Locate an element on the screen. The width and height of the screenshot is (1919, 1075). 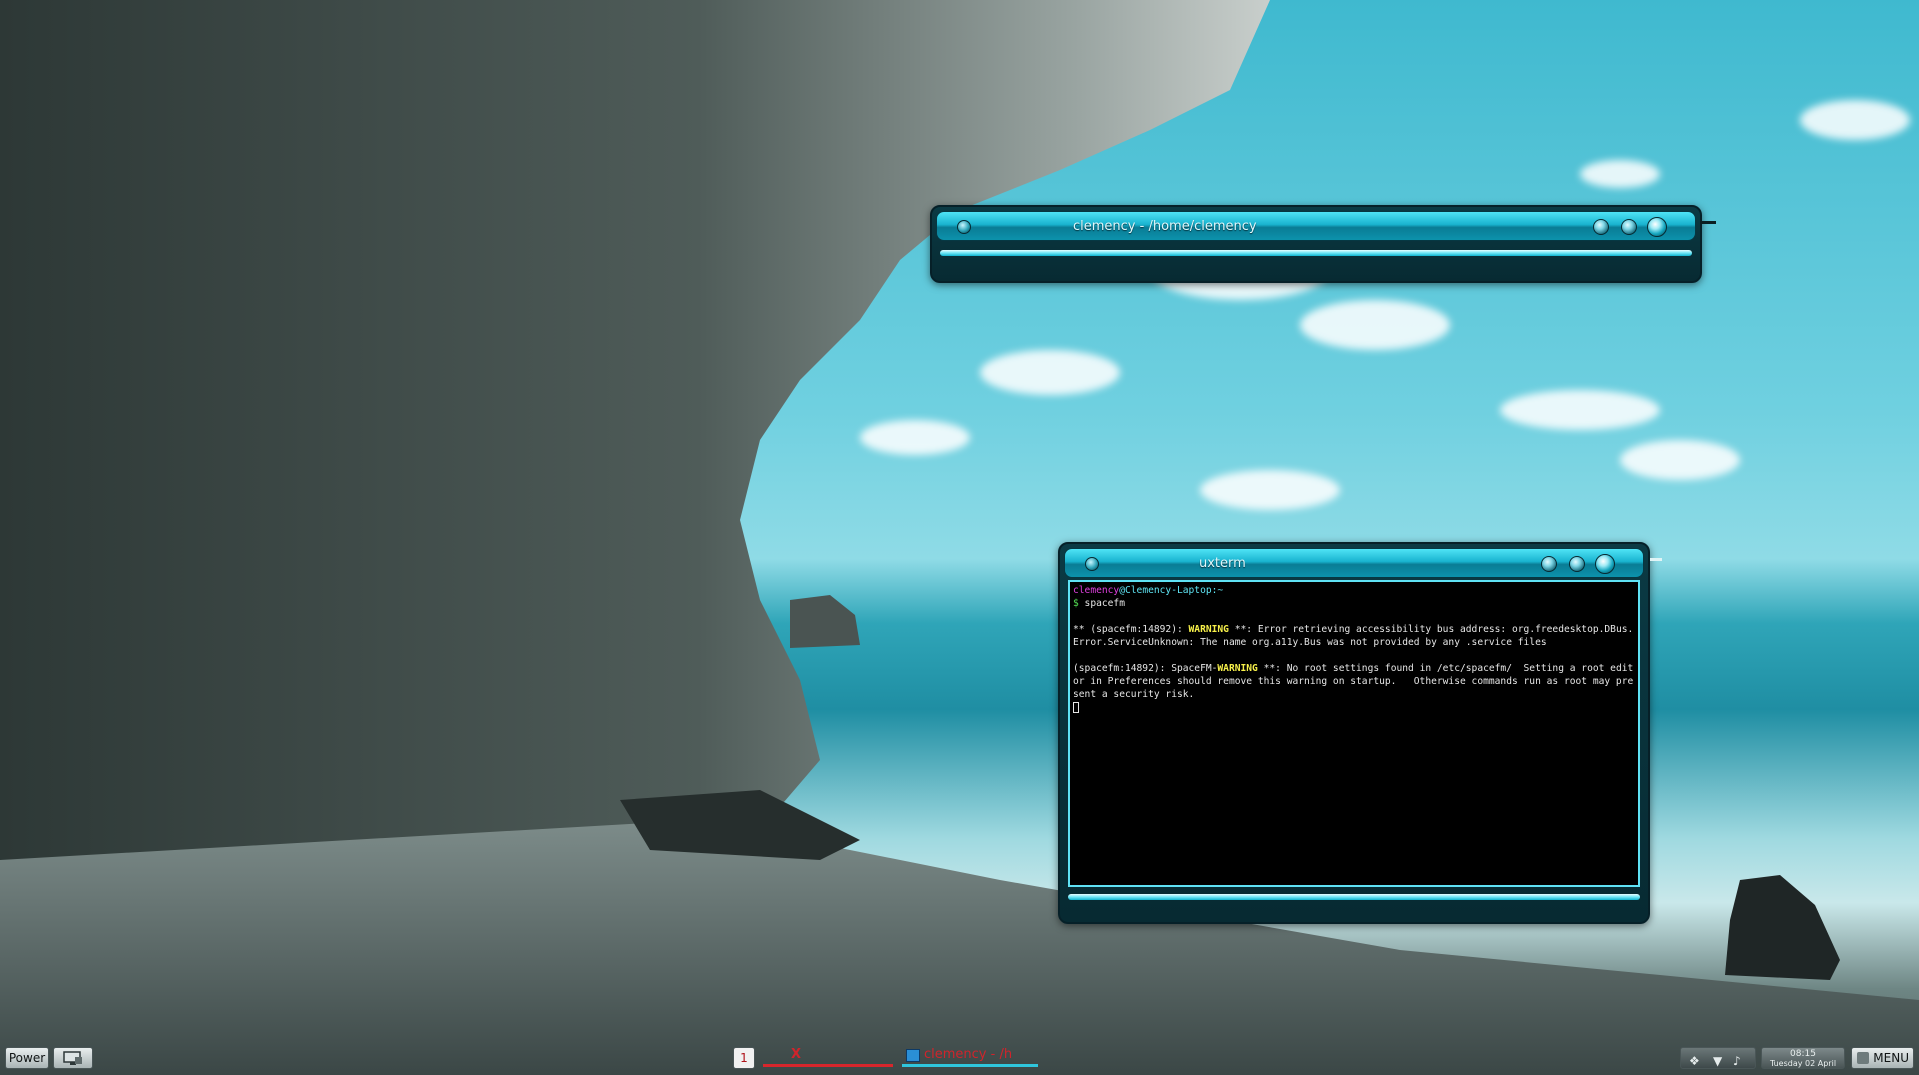
menu-button: MENU is located at coordinates (1882, 1058).